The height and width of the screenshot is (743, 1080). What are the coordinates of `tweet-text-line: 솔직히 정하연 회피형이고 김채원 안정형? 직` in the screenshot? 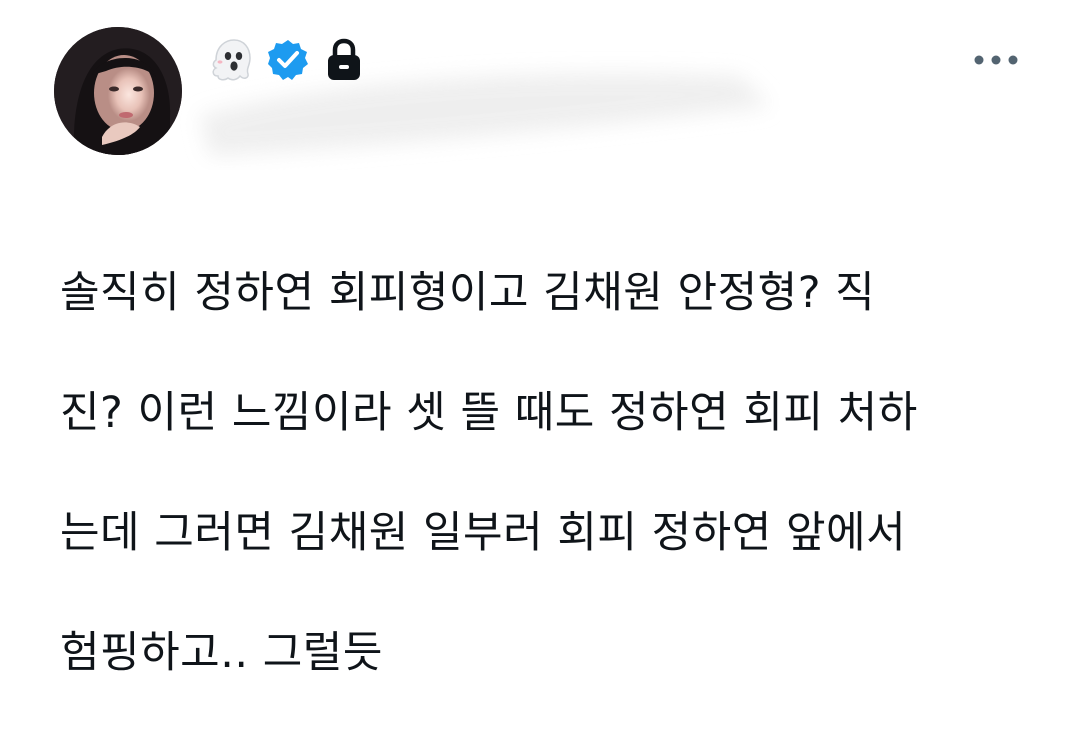 It's located at (468, 293).